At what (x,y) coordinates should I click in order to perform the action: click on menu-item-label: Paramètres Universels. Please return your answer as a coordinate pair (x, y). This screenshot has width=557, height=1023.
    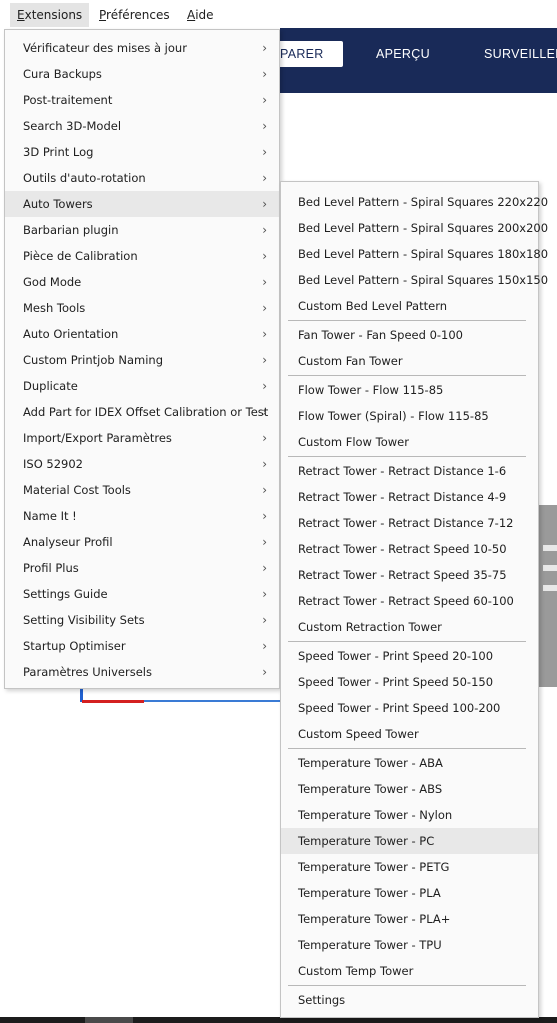
    Looking at the image, I should click on (87, 672).